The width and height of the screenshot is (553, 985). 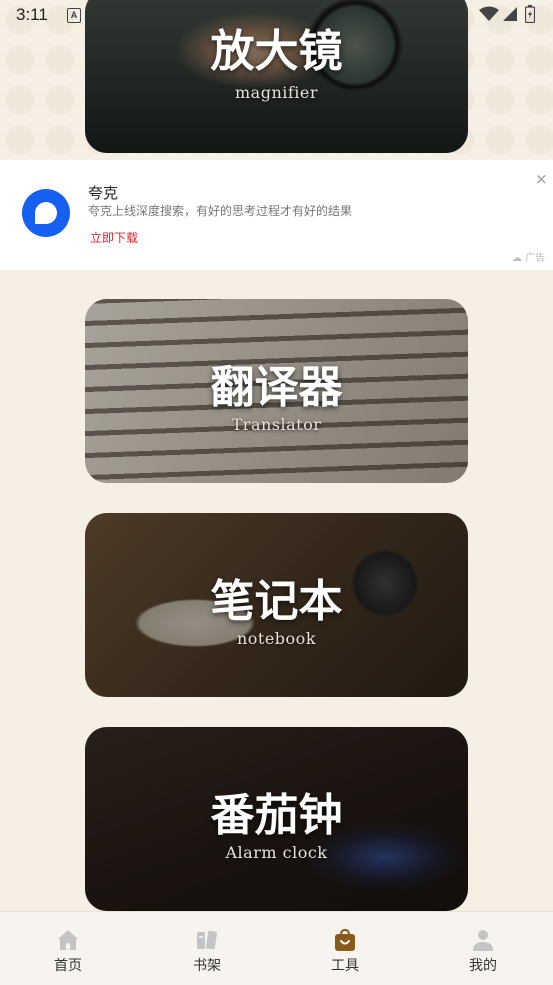 What do you see at coordinates (32, 14) in the screenshot?
I see `status-time: 3:11` at bounding box center [32, 14].